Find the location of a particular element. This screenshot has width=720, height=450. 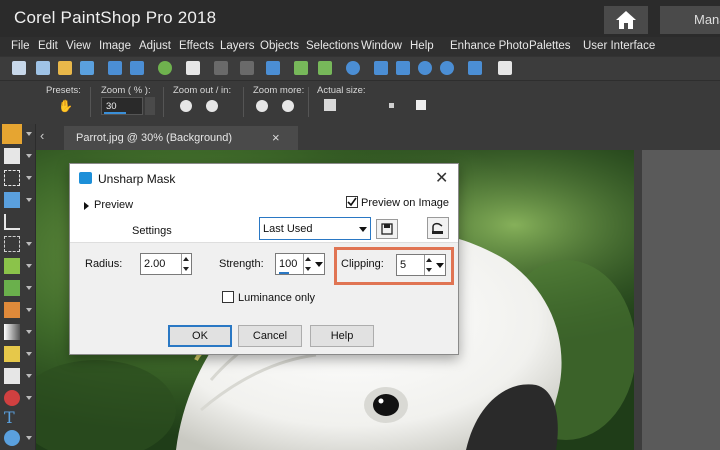

hand-preset-icon: ✋ is located at coordinates (65, 106).